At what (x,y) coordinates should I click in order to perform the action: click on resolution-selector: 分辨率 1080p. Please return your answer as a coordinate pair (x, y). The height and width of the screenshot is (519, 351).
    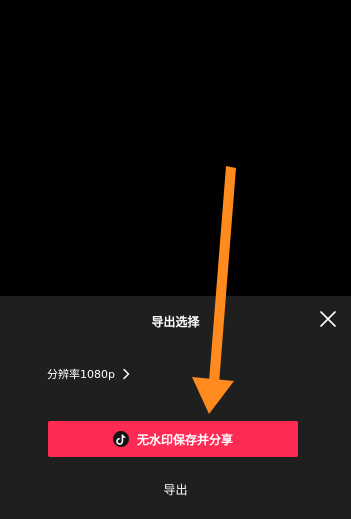
    Looking at the image, I should click on (88, 374).